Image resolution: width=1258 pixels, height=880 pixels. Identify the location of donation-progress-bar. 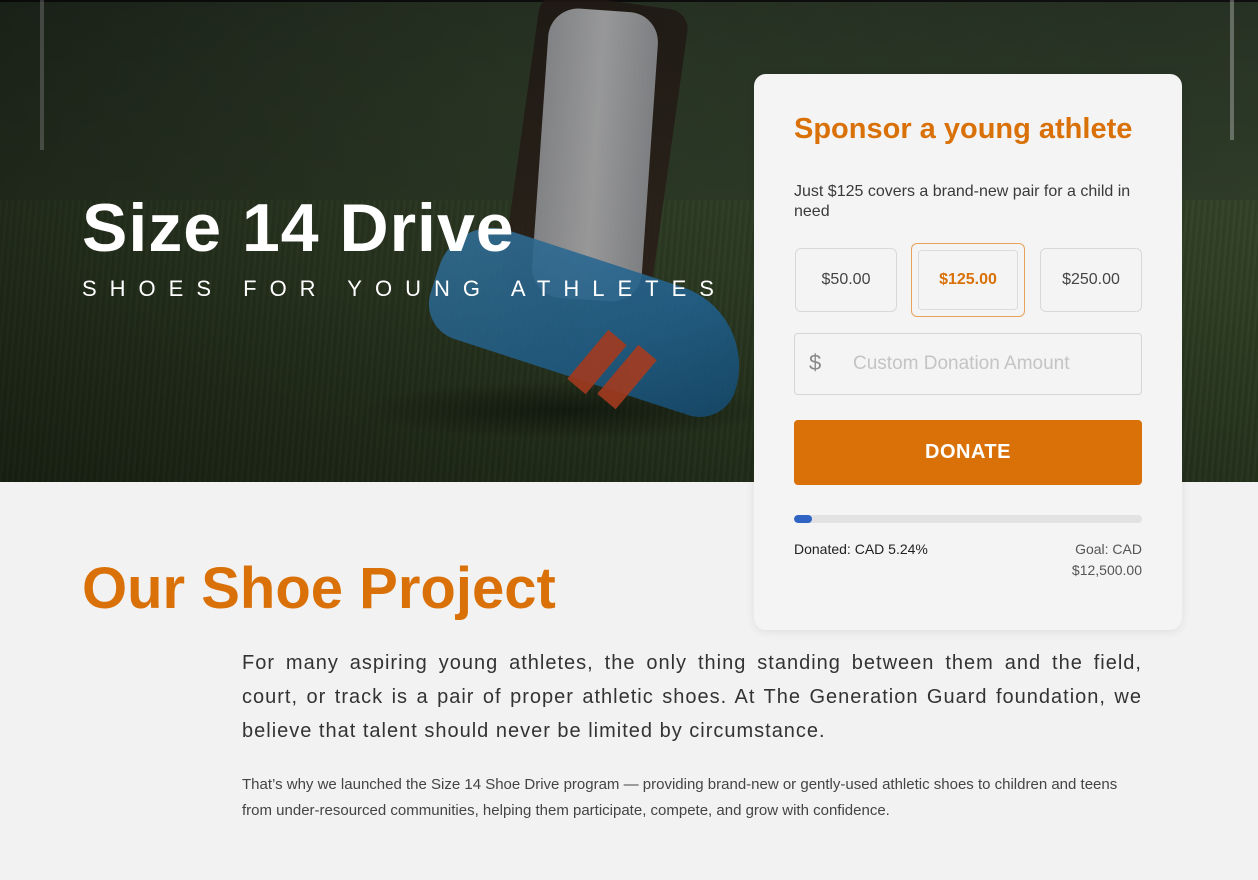
(968, 519).